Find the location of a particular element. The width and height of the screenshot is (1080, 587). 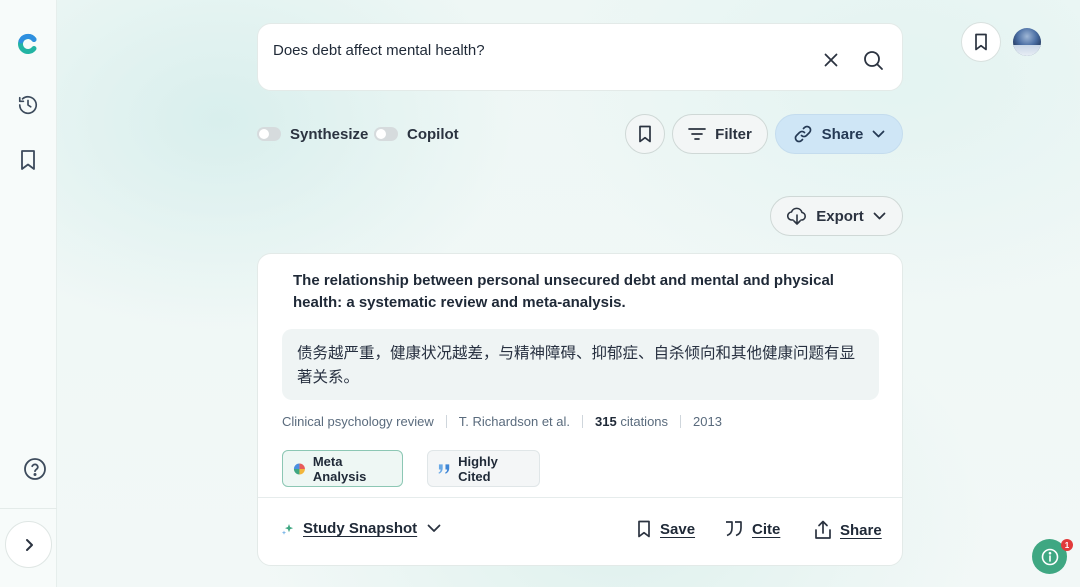

link-icon is located at coordinates (803, 134).